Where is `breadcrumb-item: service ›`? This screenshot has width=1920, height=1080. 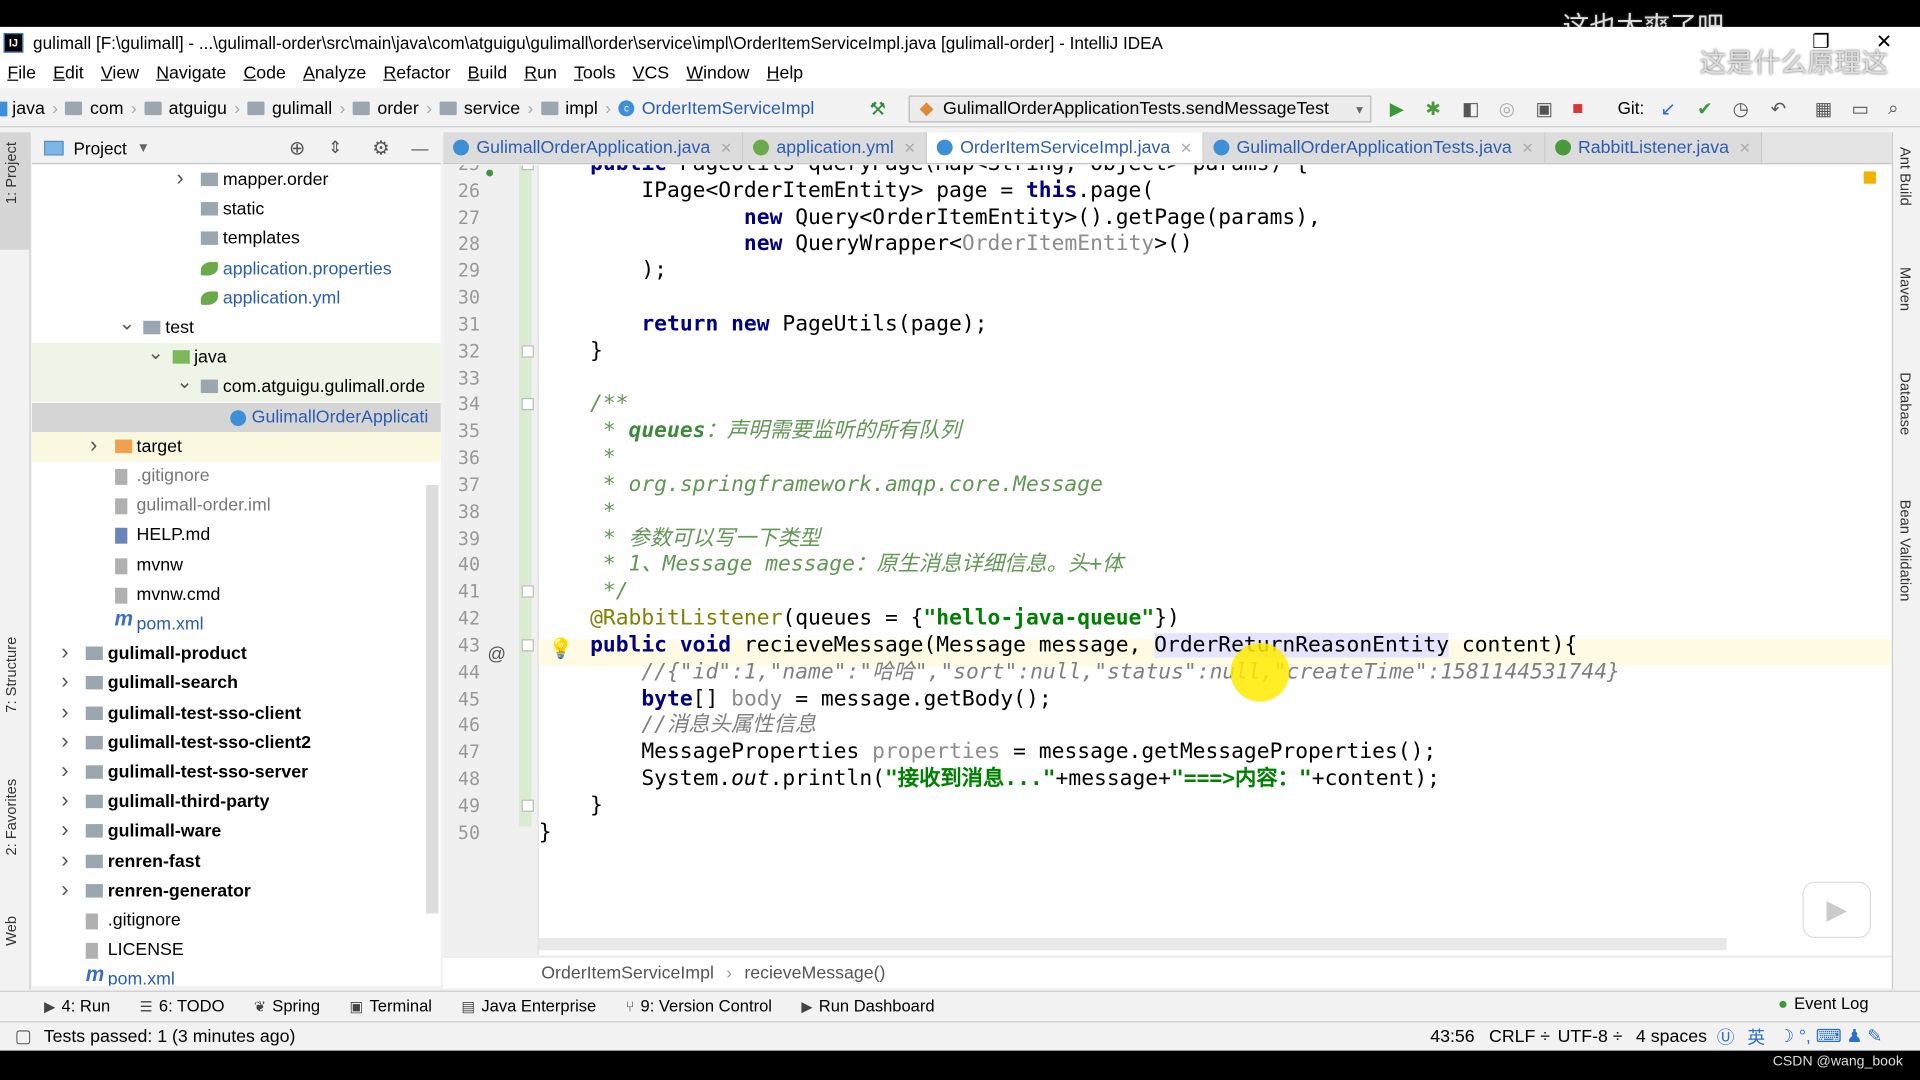
breadcrumb-item: service › is located at coordinates (486, 108).